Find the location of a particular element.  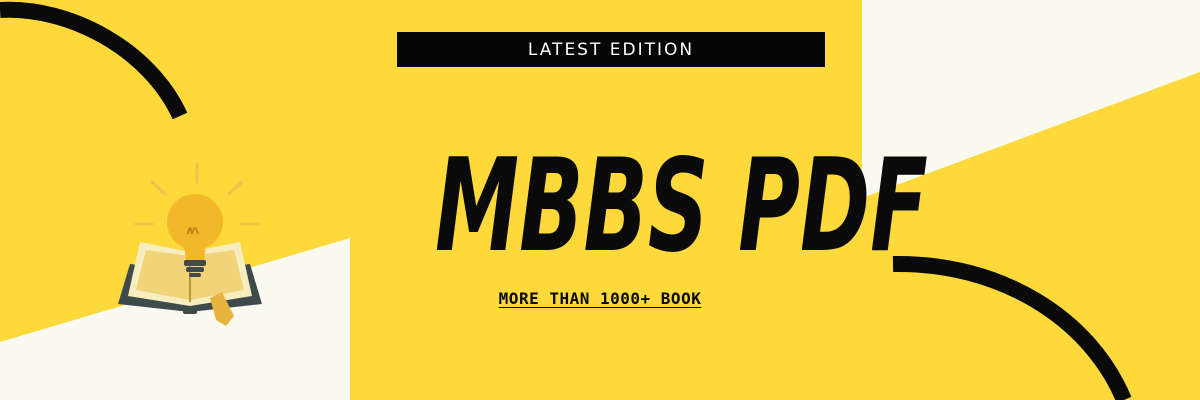

subtitle: MORE THAN 1000+ BOOK is located at coordinates (600, 298).